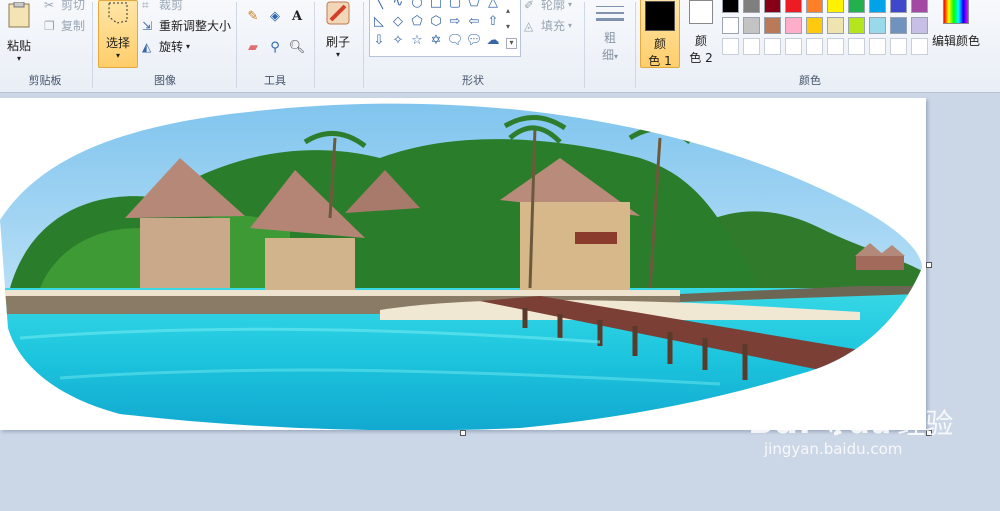  Describe the element at coordinates (417, 40) in the screenshot. I see `five-point-star-icon: ☆` at that location.